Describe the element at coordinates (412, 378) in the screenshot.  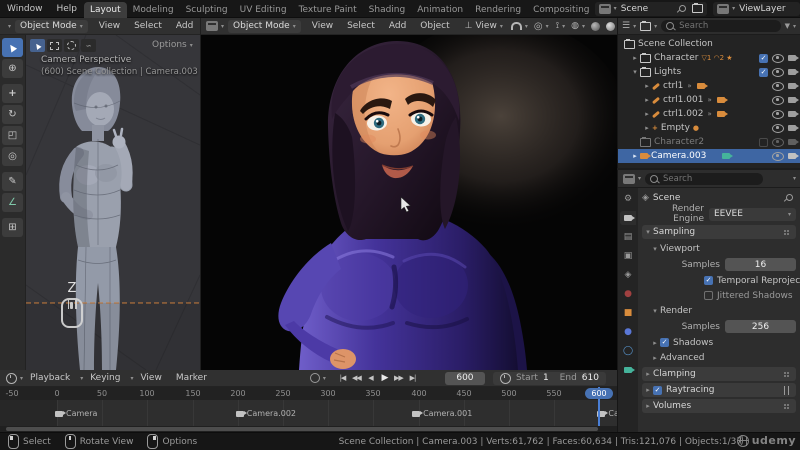
I see `jump-to-end-button: ▶|` at that location.